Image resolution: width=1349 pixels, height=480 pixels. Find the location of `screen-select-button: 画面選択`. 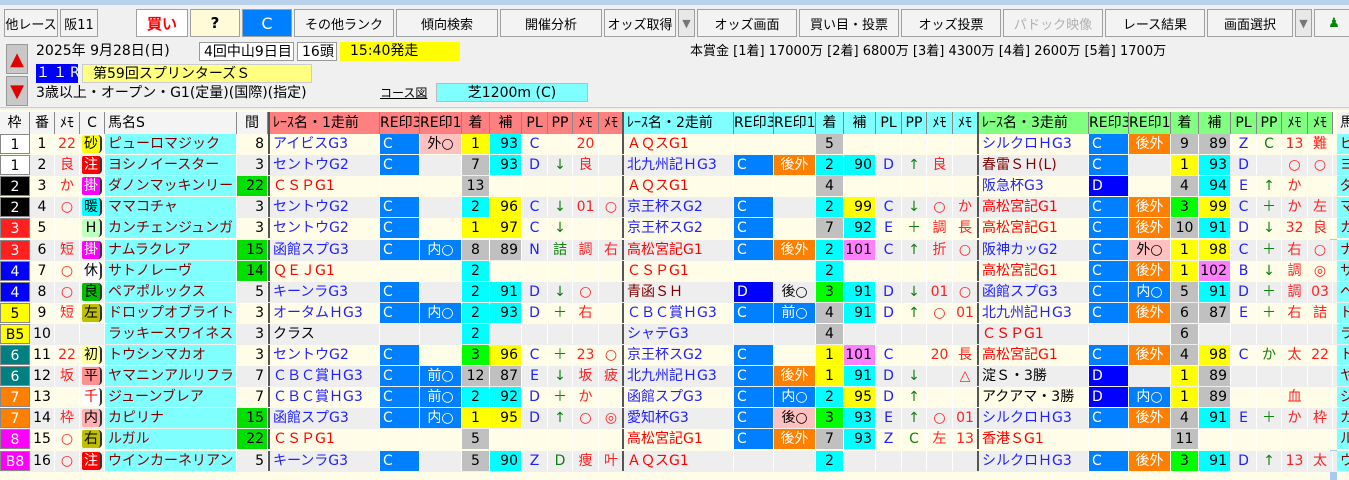

screen-select-button: 画面選択 is located at coordinates (1250, 23).